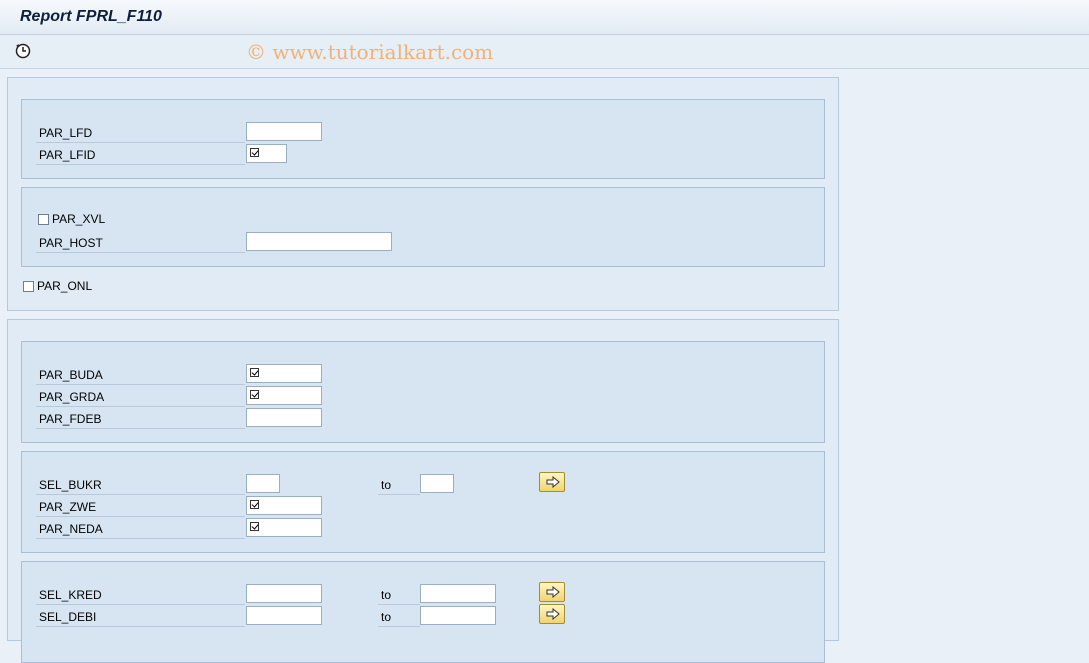 The width and height of the screenshot is (1089, 663). Describe the element at coordinates (284, 131) in the screenshot. I see `par-lfd-input` at that location.